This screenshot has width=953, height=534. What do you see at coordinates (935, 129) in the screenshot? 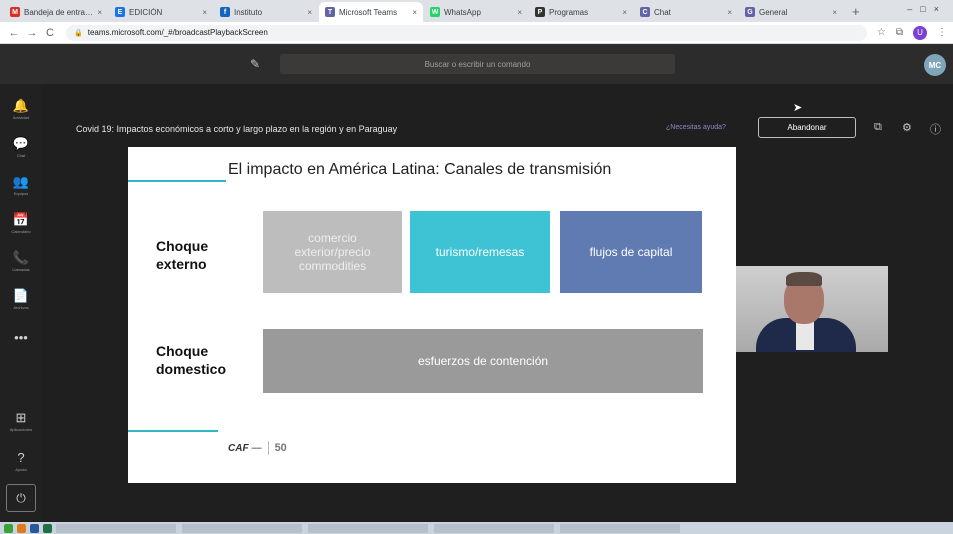
I see `info-icon: ⓘ` at bounding box center [935, 129].